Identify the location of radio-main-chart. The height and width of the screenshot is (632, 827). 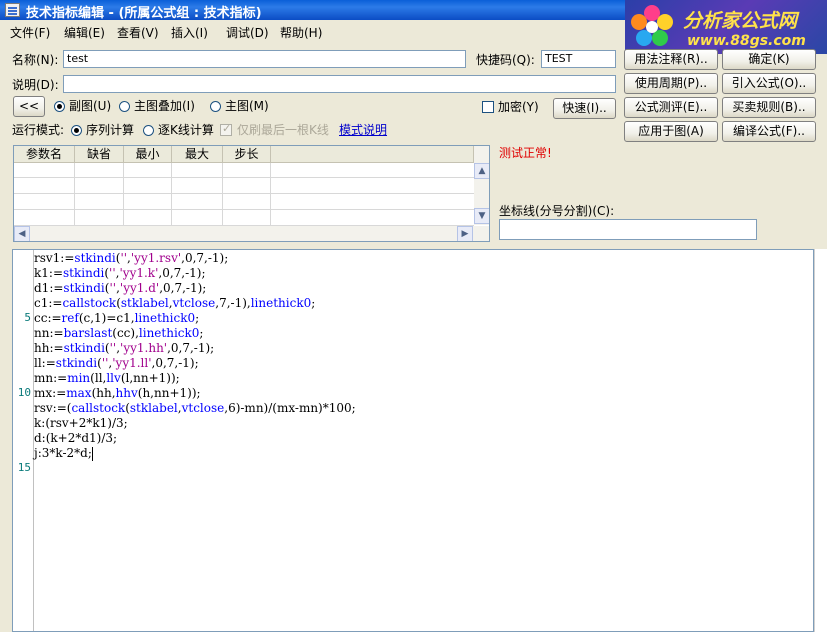
(215, 106).